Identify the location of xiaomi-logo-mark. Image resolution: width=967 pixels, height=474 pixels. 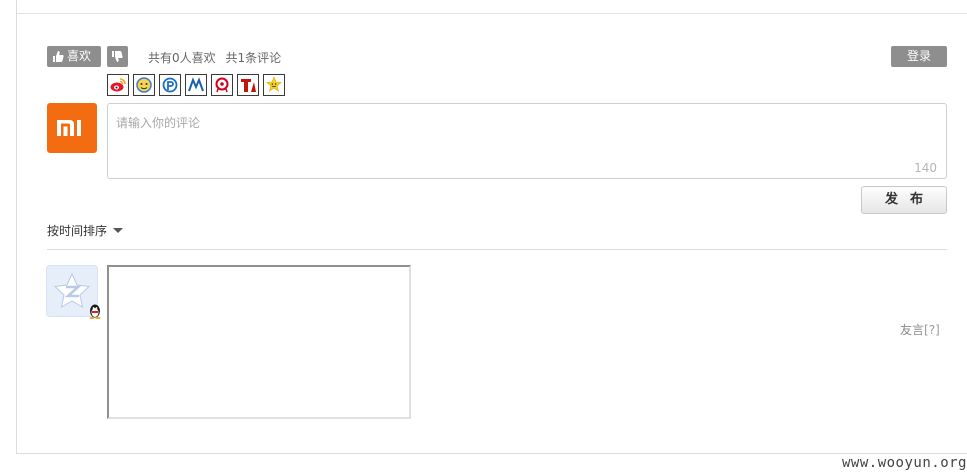
(69, 128).